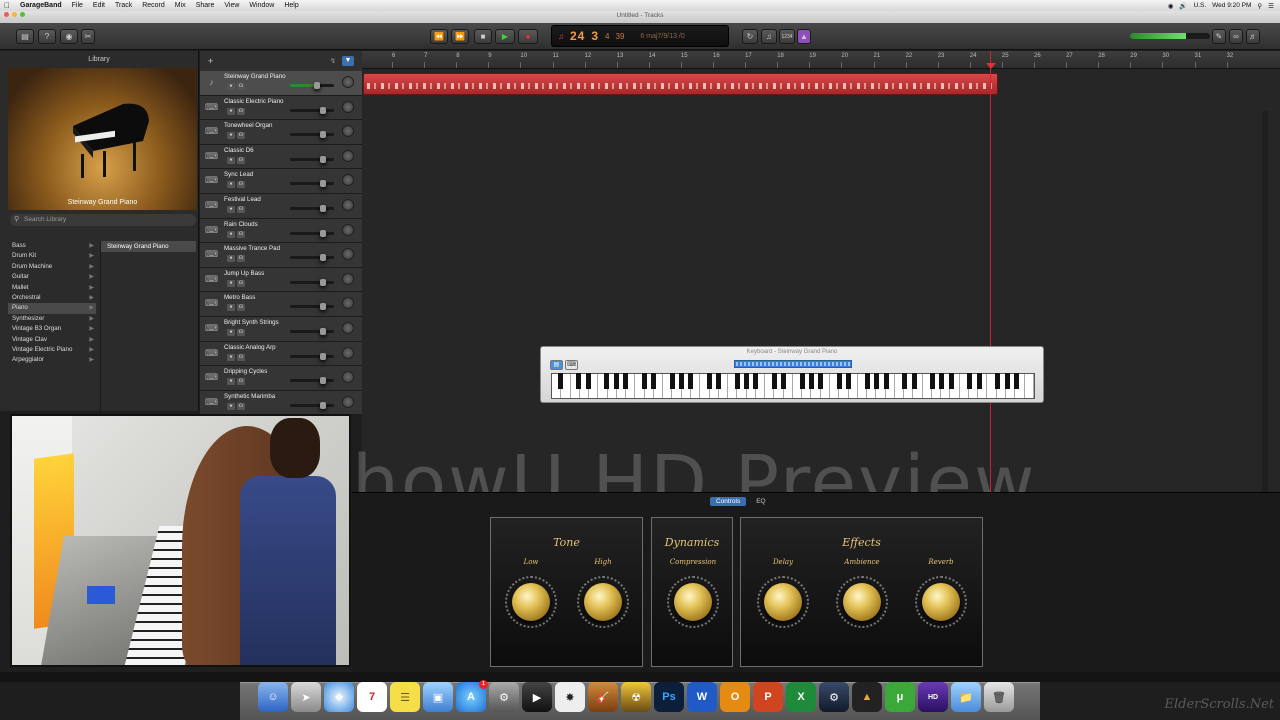  Describe the element at coordinates (472, 696) in the screenshot. I see `app-store-icon: A1` at that location.